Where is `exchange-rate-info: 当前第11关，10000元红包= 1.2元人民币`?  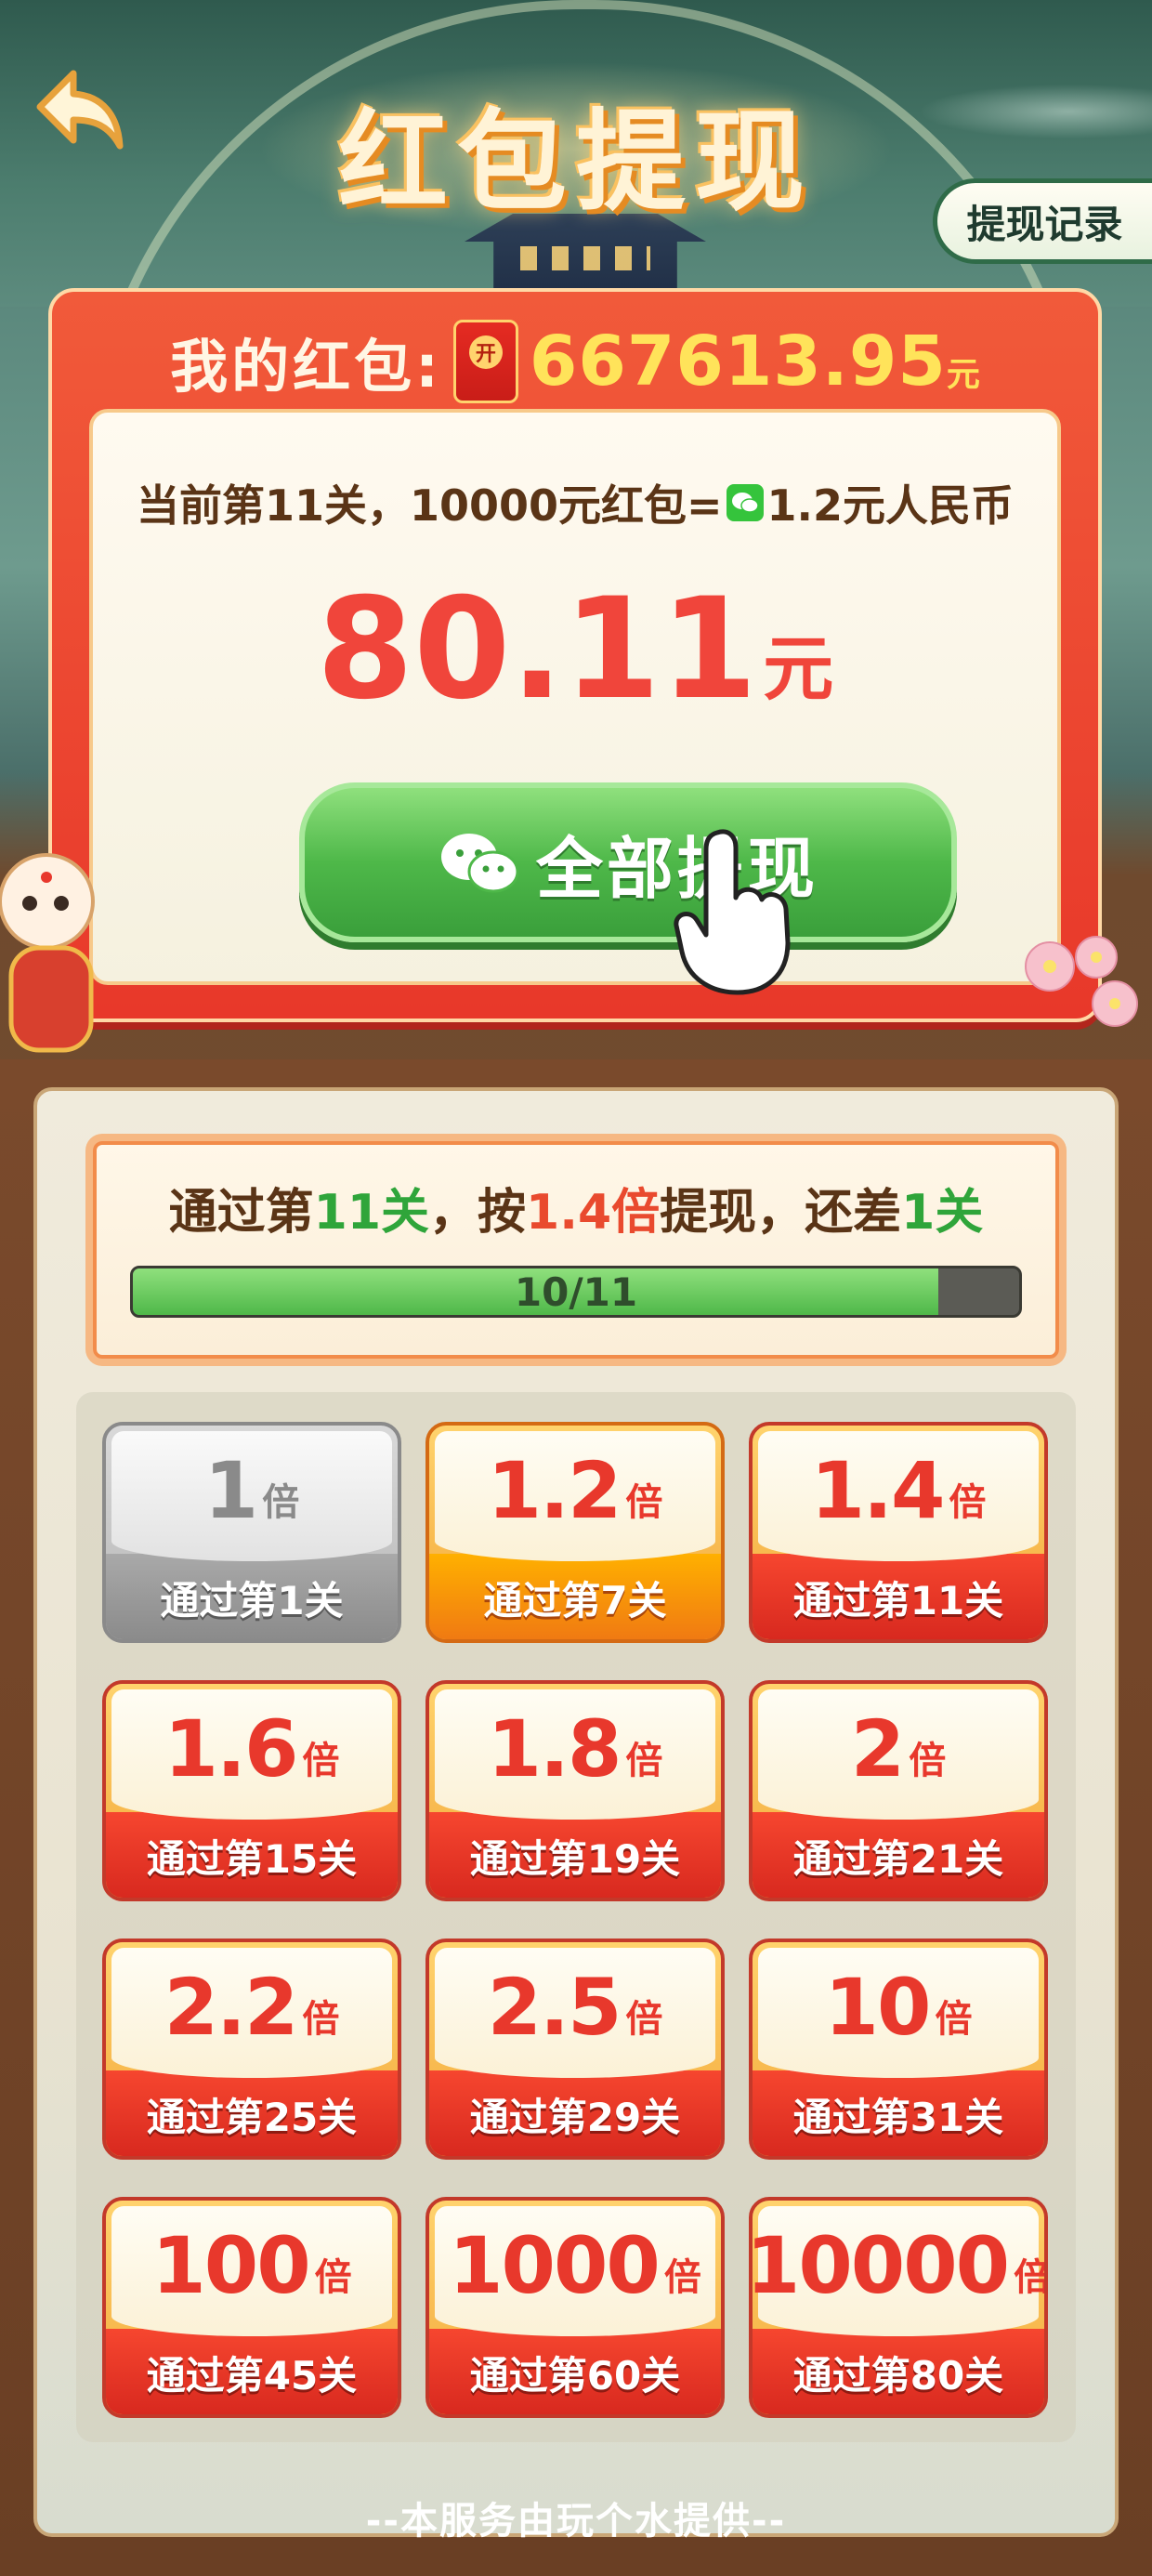 exchange-rate-info: 当前第11关，10000元红包= 1.2元人民币 is located at coordinates (575, 502).